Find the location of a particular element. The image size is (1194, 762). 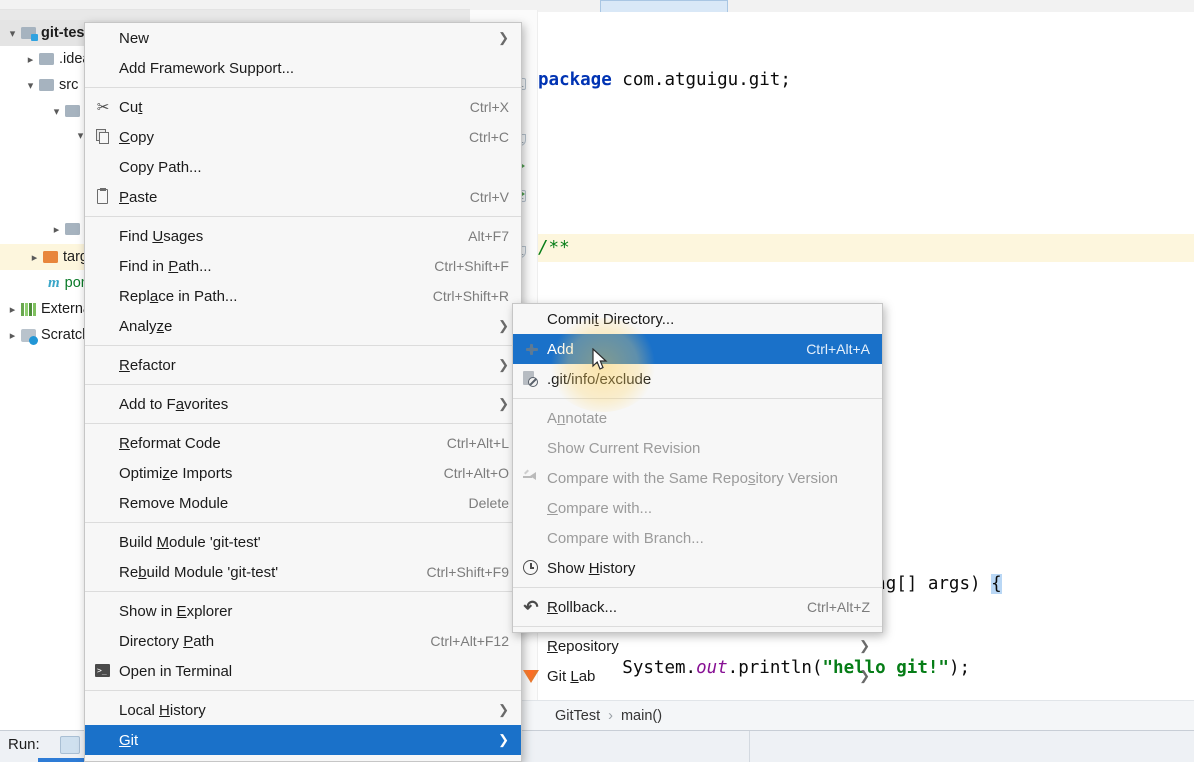

tree-row-src: ▾ src is located at coordinates (50, 85).